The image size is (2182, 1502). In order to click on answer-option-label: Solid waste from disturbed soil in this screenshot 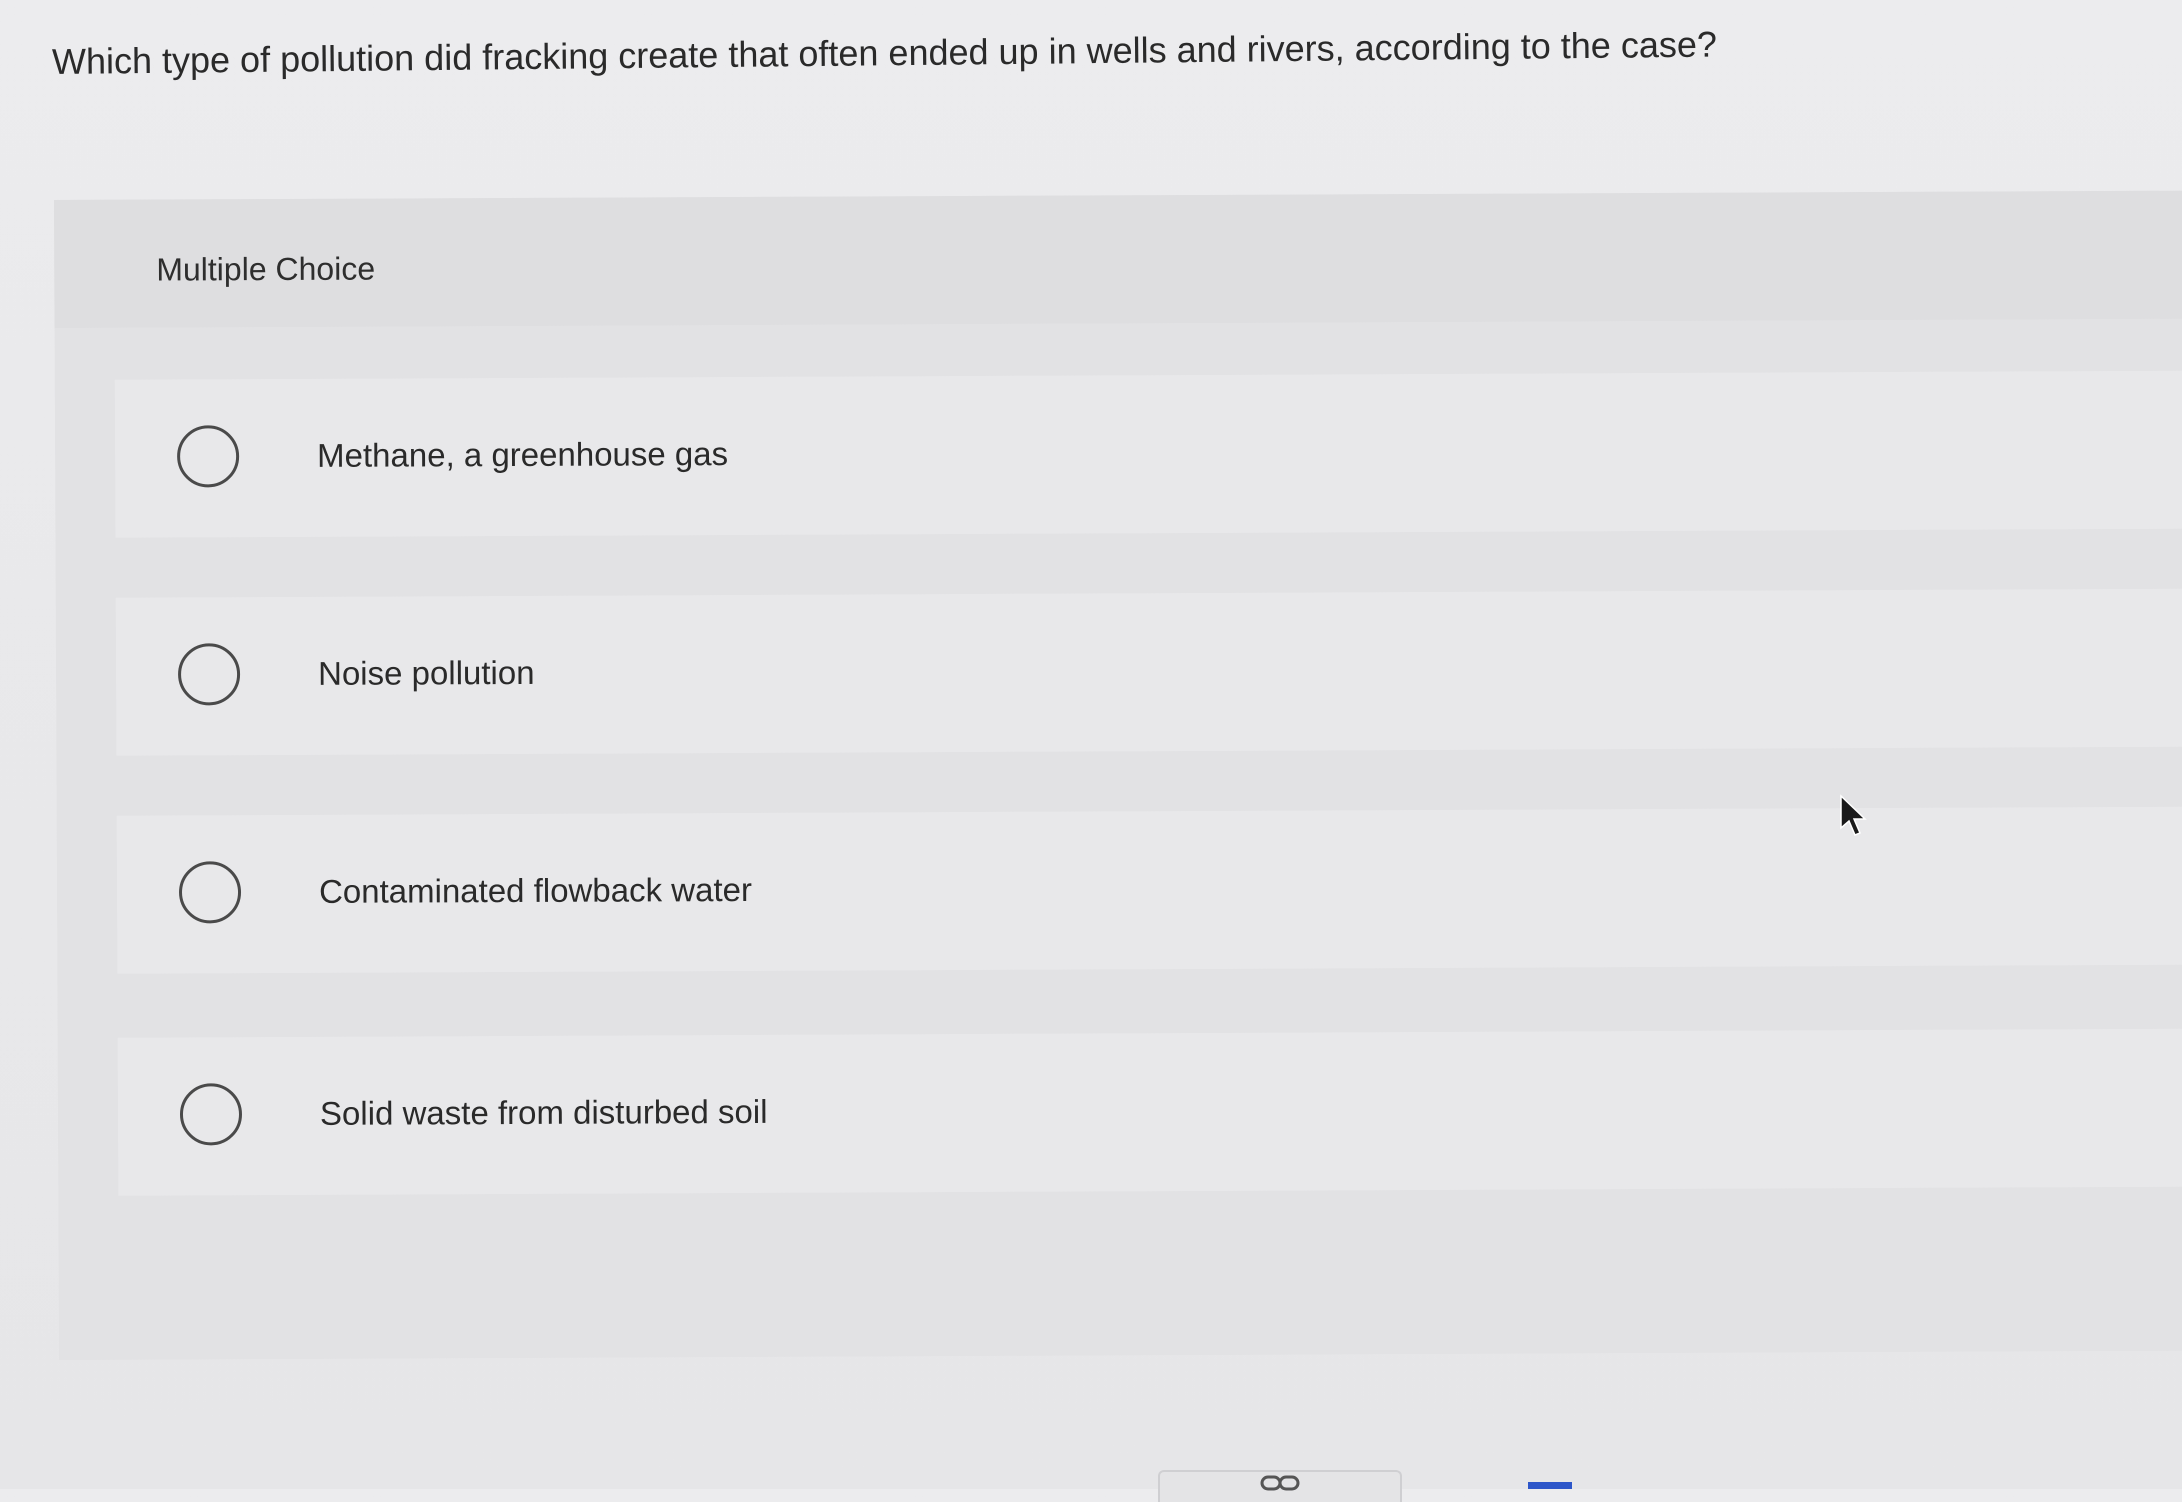, I will do `click(543, 1112)`.